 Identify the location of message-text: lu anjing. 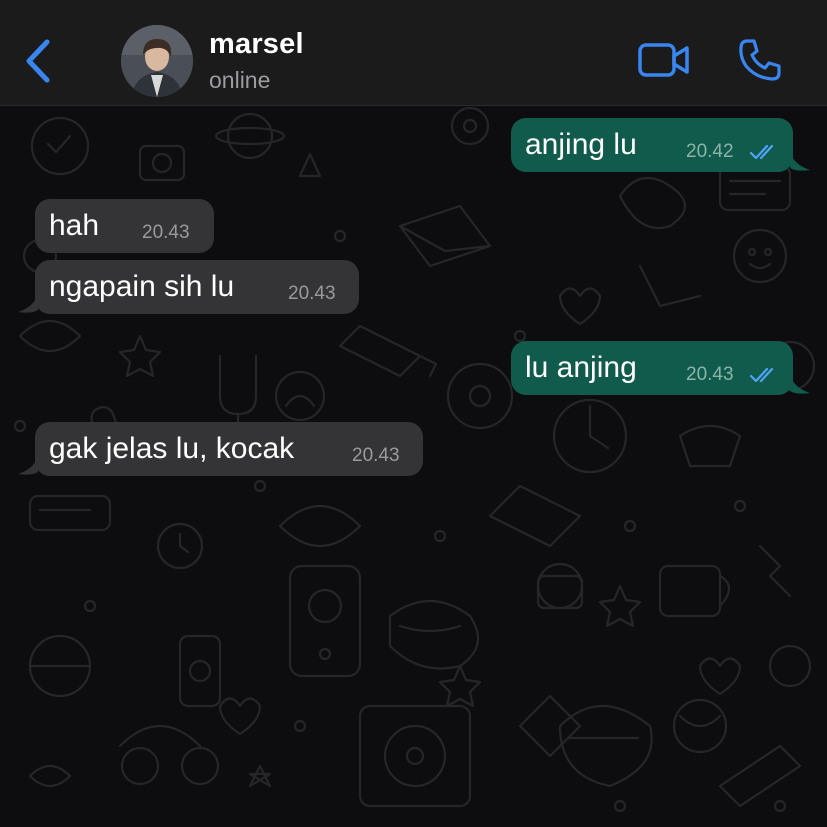
(581, 367).